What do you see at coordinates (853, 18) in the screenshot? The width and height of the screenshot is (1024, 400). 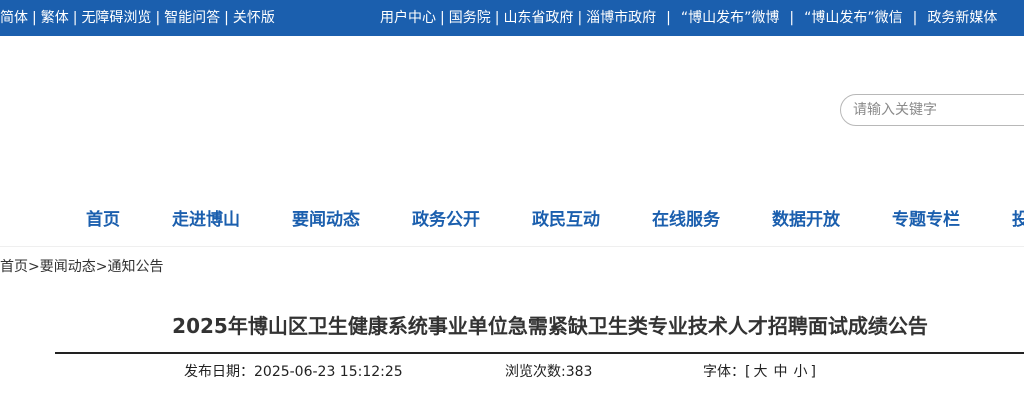 I see `link-boshan-wechat: “博山发布”微信` at bounding box center [853, 18].